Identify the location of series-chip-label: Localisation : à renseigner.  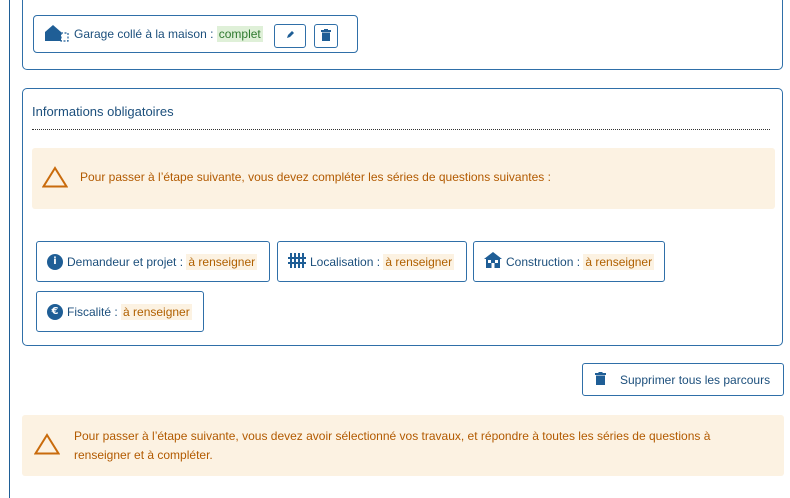
(382, 261).